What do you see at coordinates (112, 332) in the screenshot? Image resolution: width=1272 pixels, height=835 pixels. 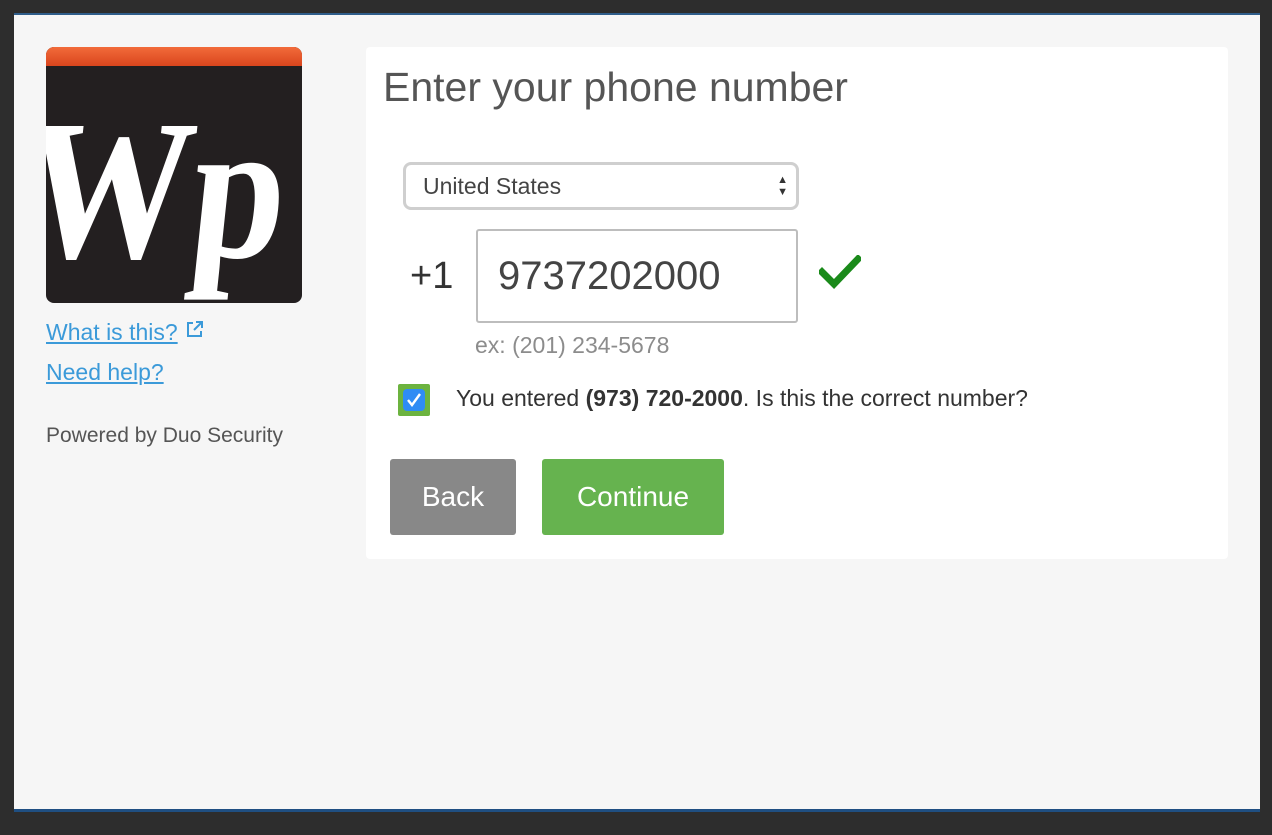 I see `what-is-this-label: What is this?` at bounding box center [112, 332].